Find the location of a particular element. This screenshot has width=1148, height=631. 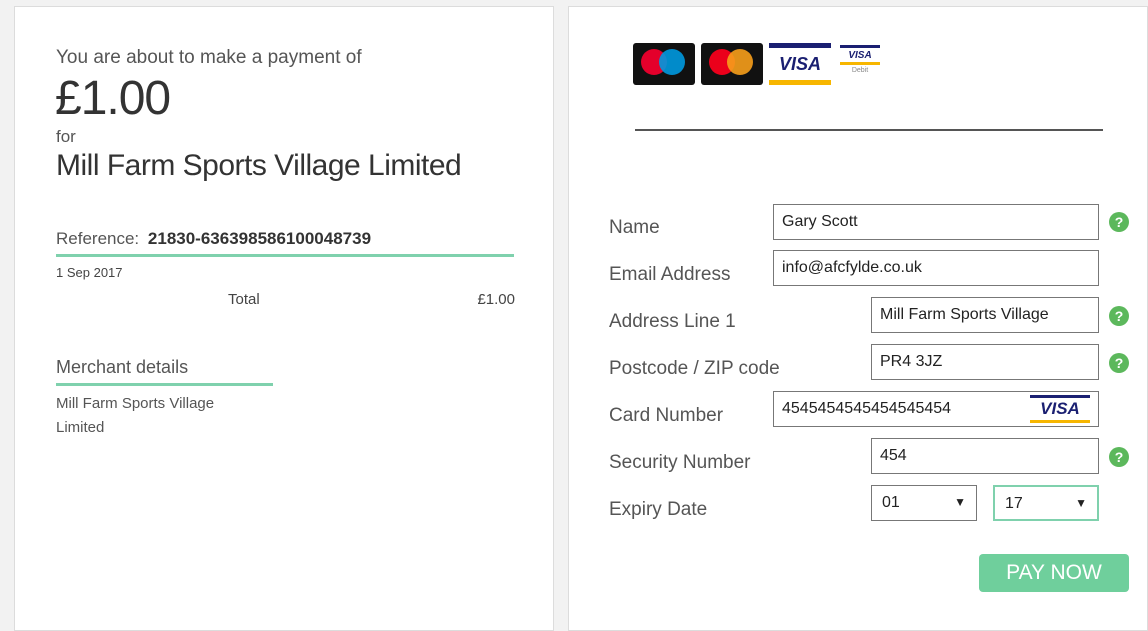

merchant-name: Mill Farm Sports Village Limited is located at coordinates (259, 165).